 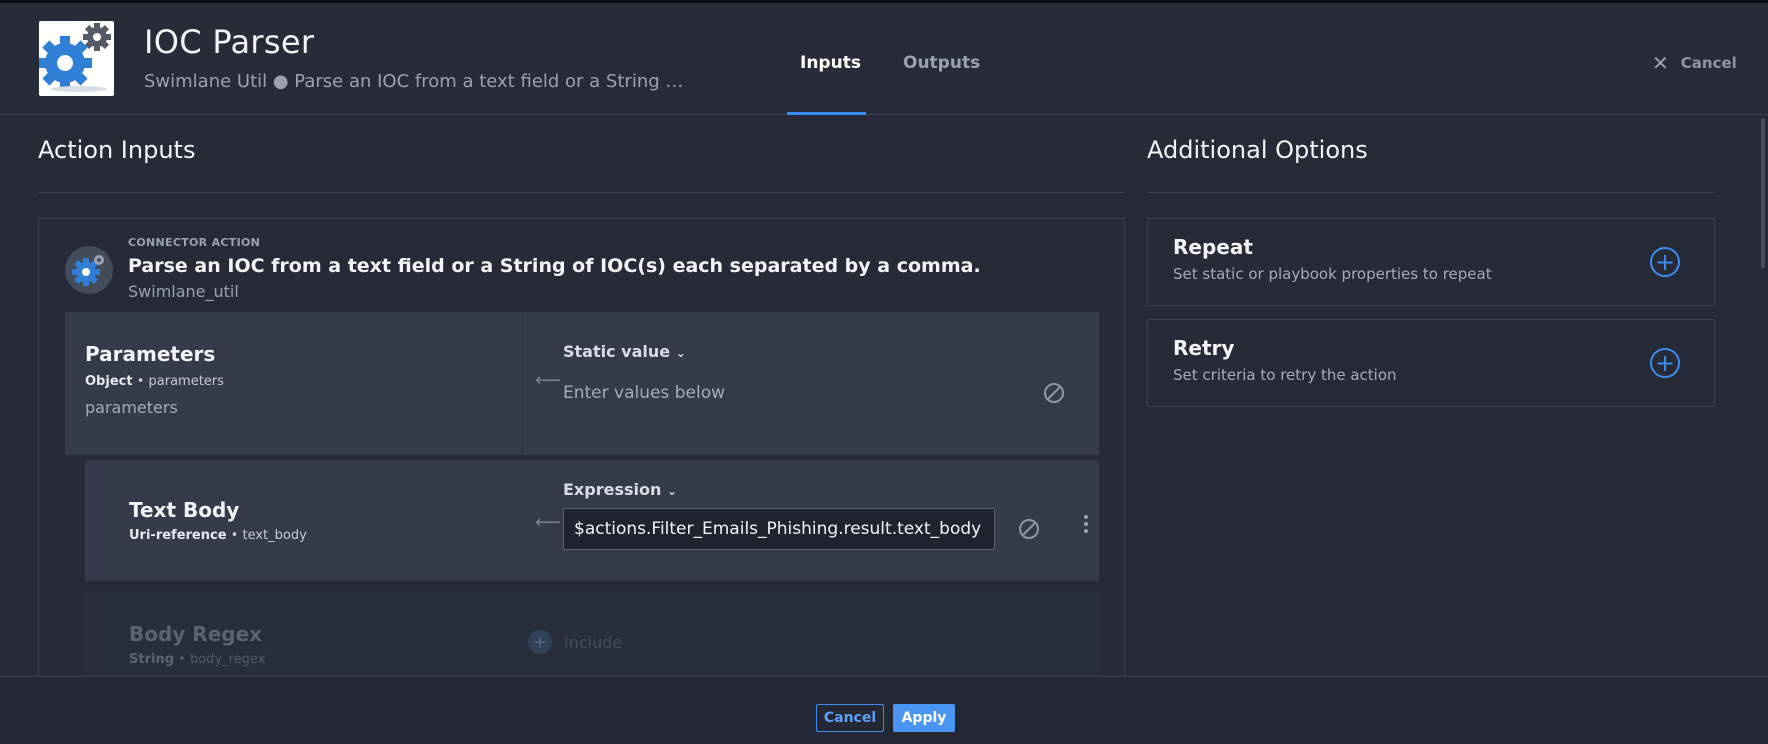 What do you see at coordinates (617, 351) in the screenshot?
I see `parameters-mode-label: Static value` at bounding box center [617, 351].